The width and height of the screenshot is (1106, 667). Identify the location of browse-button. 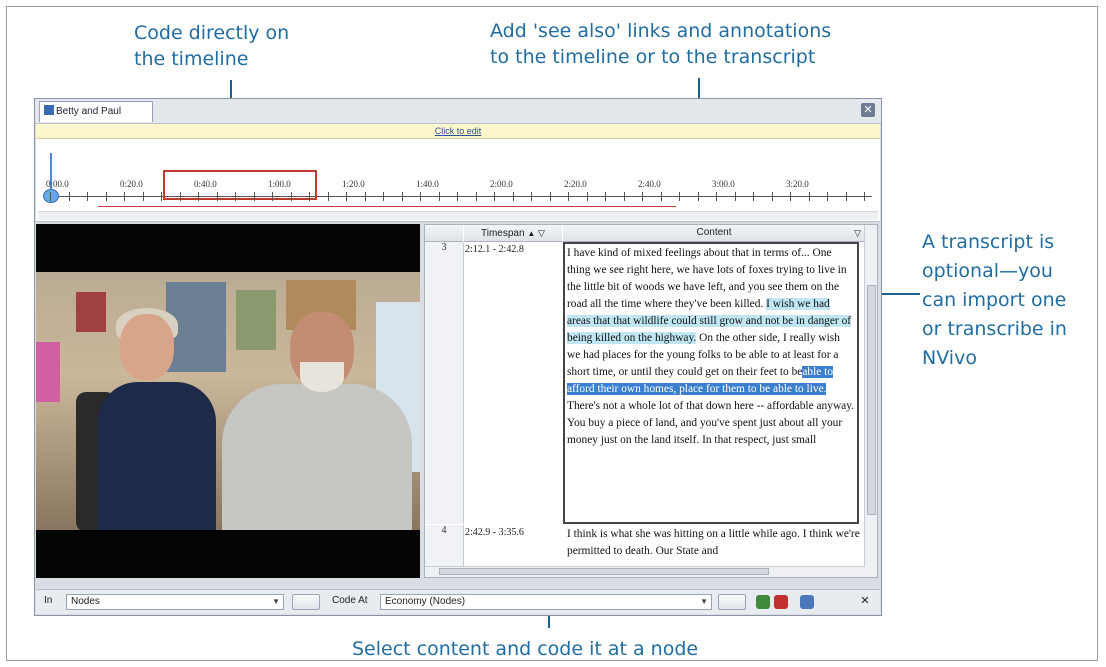
(306, 602).